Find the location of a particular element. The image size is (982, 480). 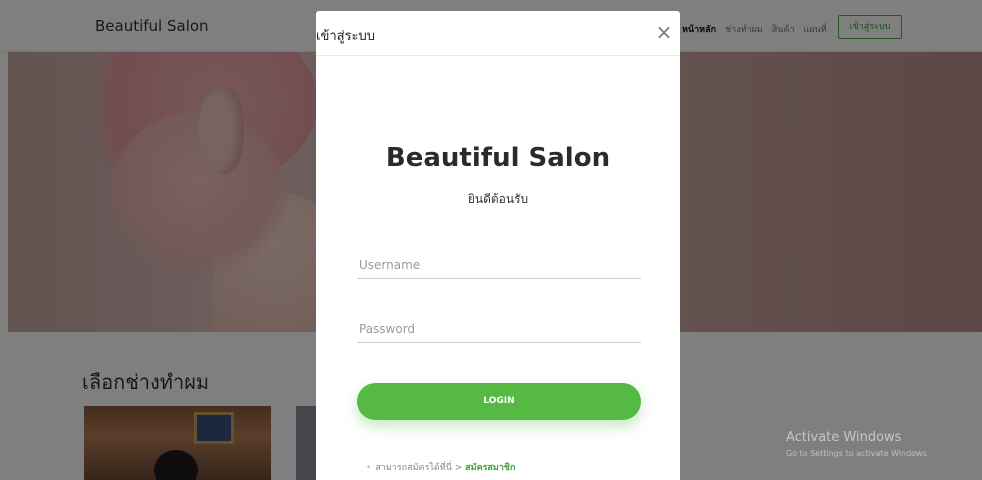

login-button: LOGIN is located at coordinates (499, 401).